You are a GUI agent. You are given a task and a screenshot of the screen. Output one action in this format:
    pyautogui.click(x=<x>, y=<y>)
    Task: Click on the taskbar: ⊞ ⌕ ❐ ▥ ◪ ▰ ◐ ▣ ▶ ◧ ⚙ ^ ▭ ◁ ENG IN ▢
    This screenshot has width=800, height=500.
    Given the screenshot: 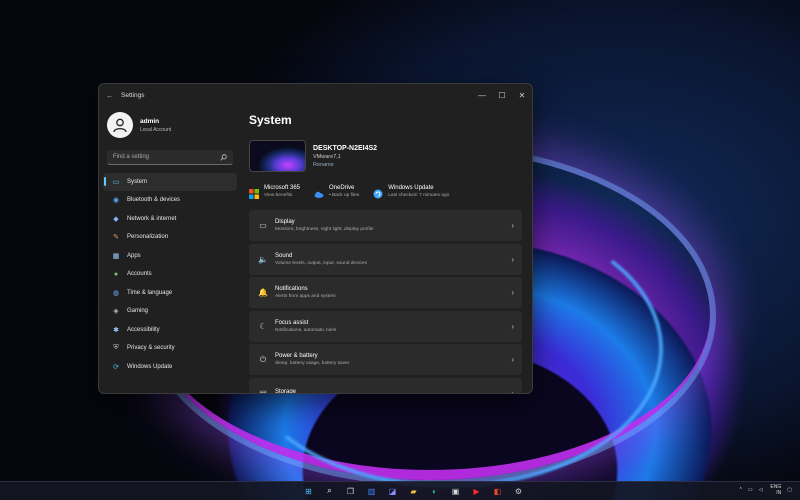 What is the action you would take?
    pyautogui.click(x=400, y=490)
    